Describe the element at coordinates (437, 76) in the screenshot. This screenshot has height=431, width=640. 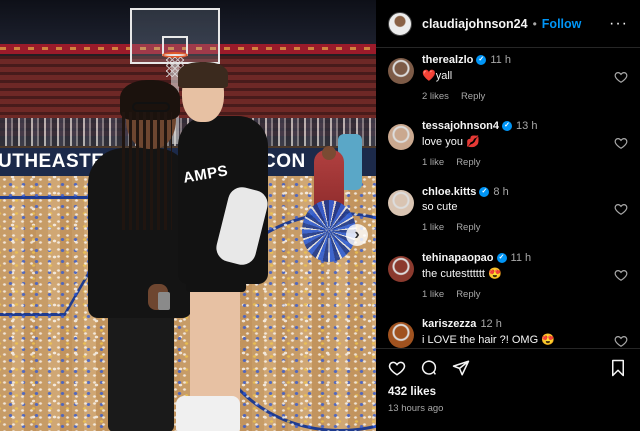
I see `comment-text: ❤️yall` at that location.